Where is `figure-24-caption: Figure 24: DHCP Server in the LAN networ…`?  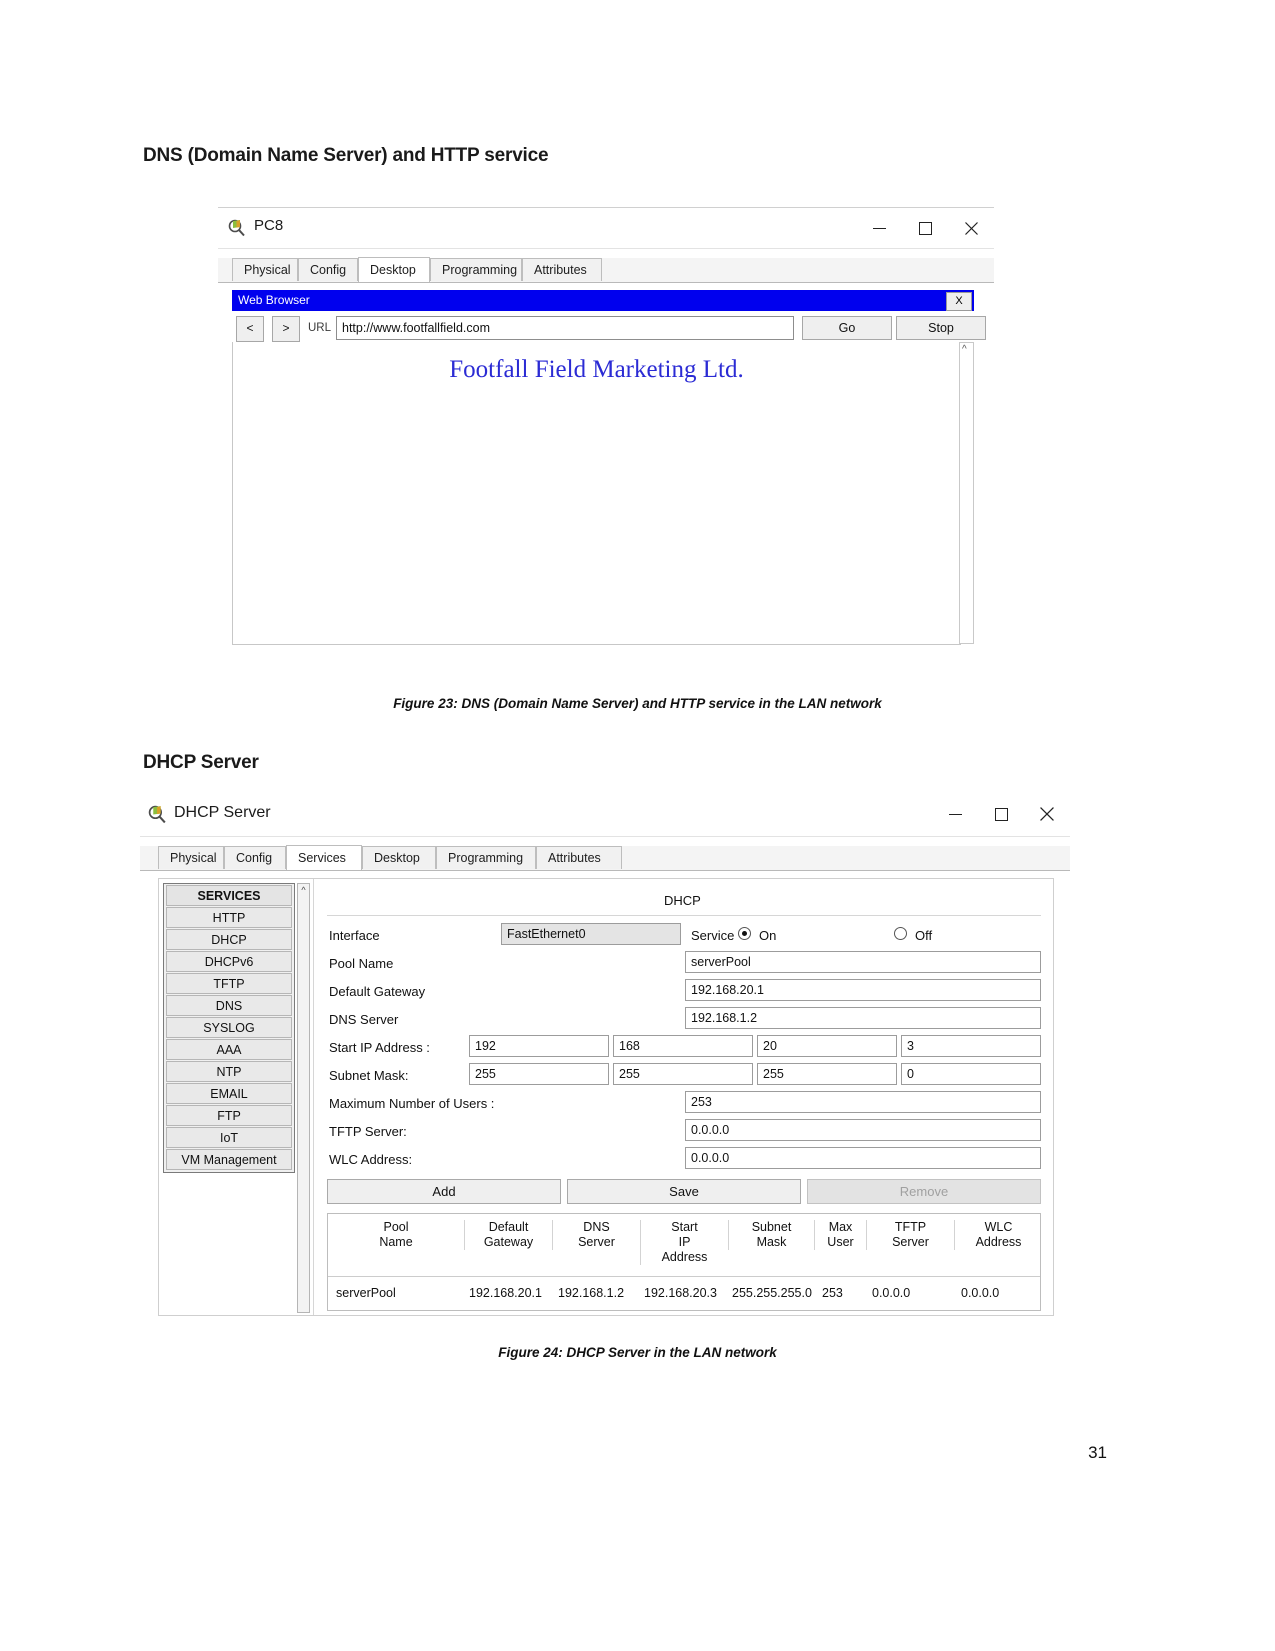
figure-24-caption: Figure 24: DHCP Server in the LAN networ… is located at coordinates (637, 1352).